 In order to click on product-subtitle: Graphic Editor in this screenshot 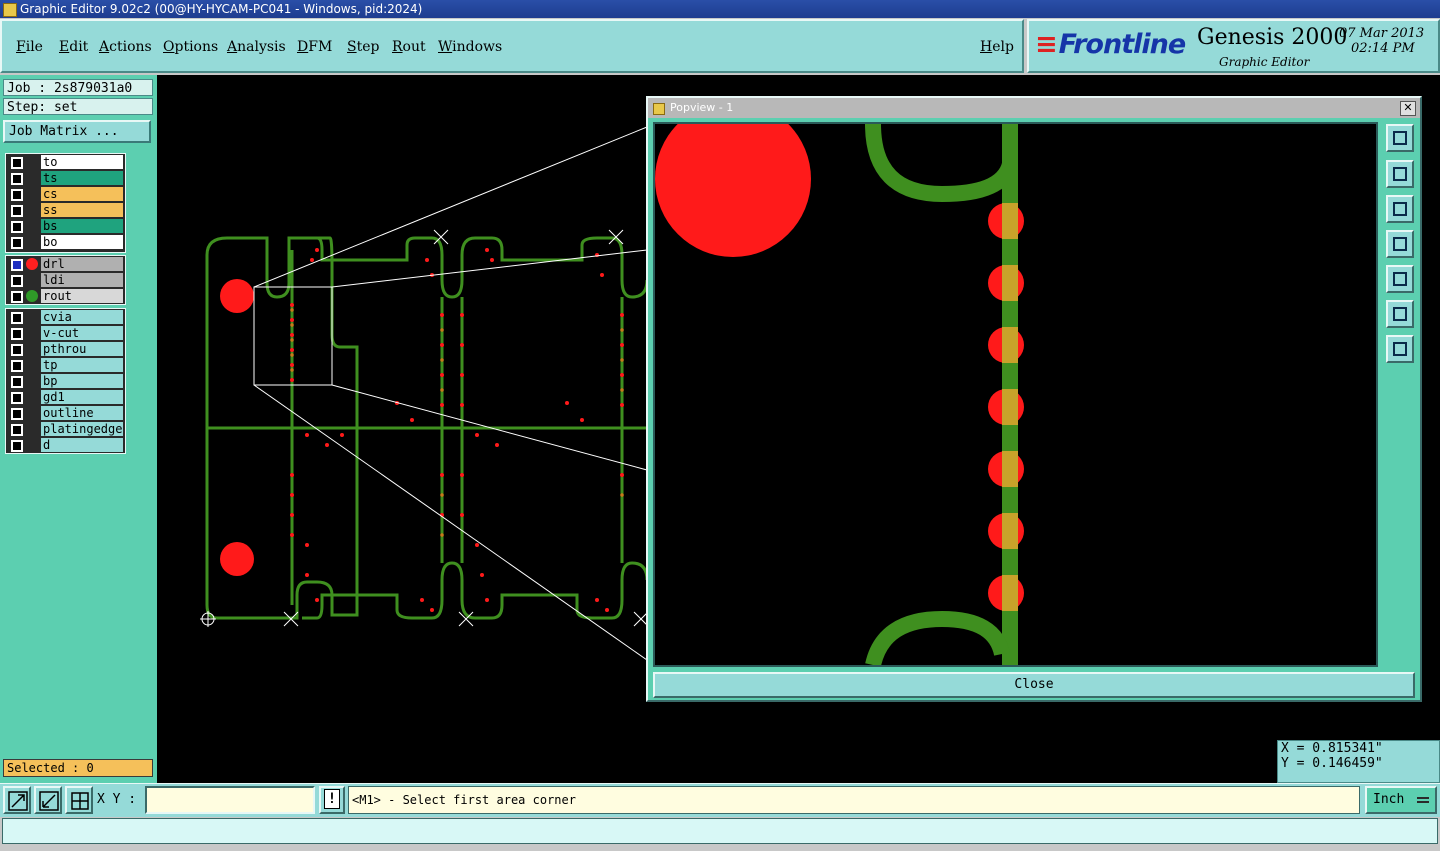, I will do `click(1264, 62)`.